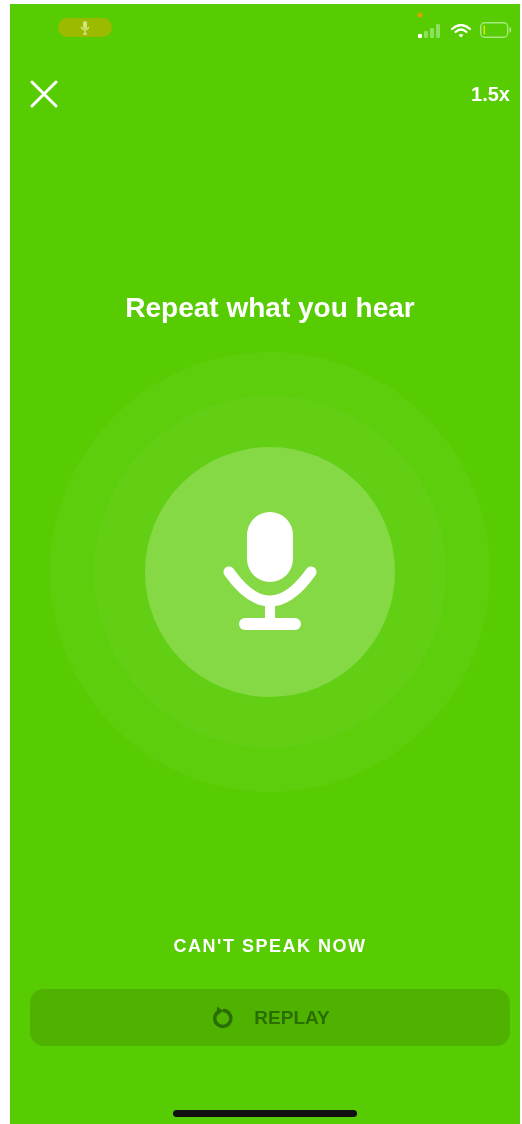  Describe the element at coordinates (461, 31) in the screenshot. I see `wifi-icon` at that location.